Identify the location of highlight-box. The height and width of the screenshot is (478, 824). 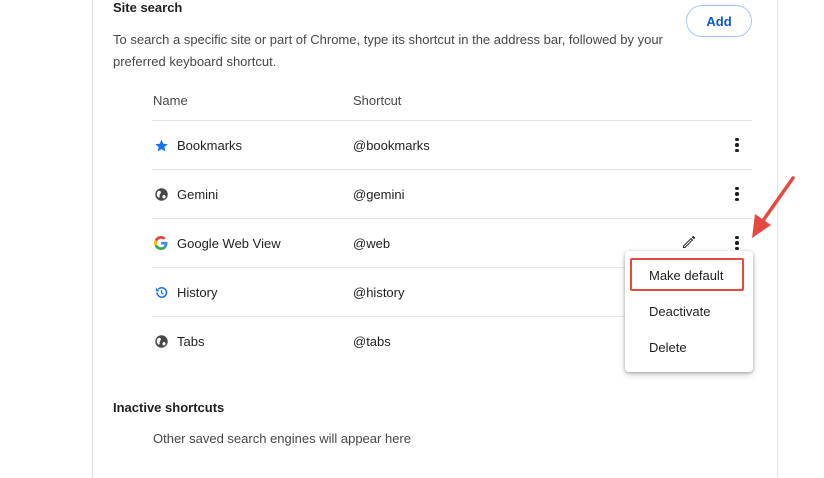
(687, 274).